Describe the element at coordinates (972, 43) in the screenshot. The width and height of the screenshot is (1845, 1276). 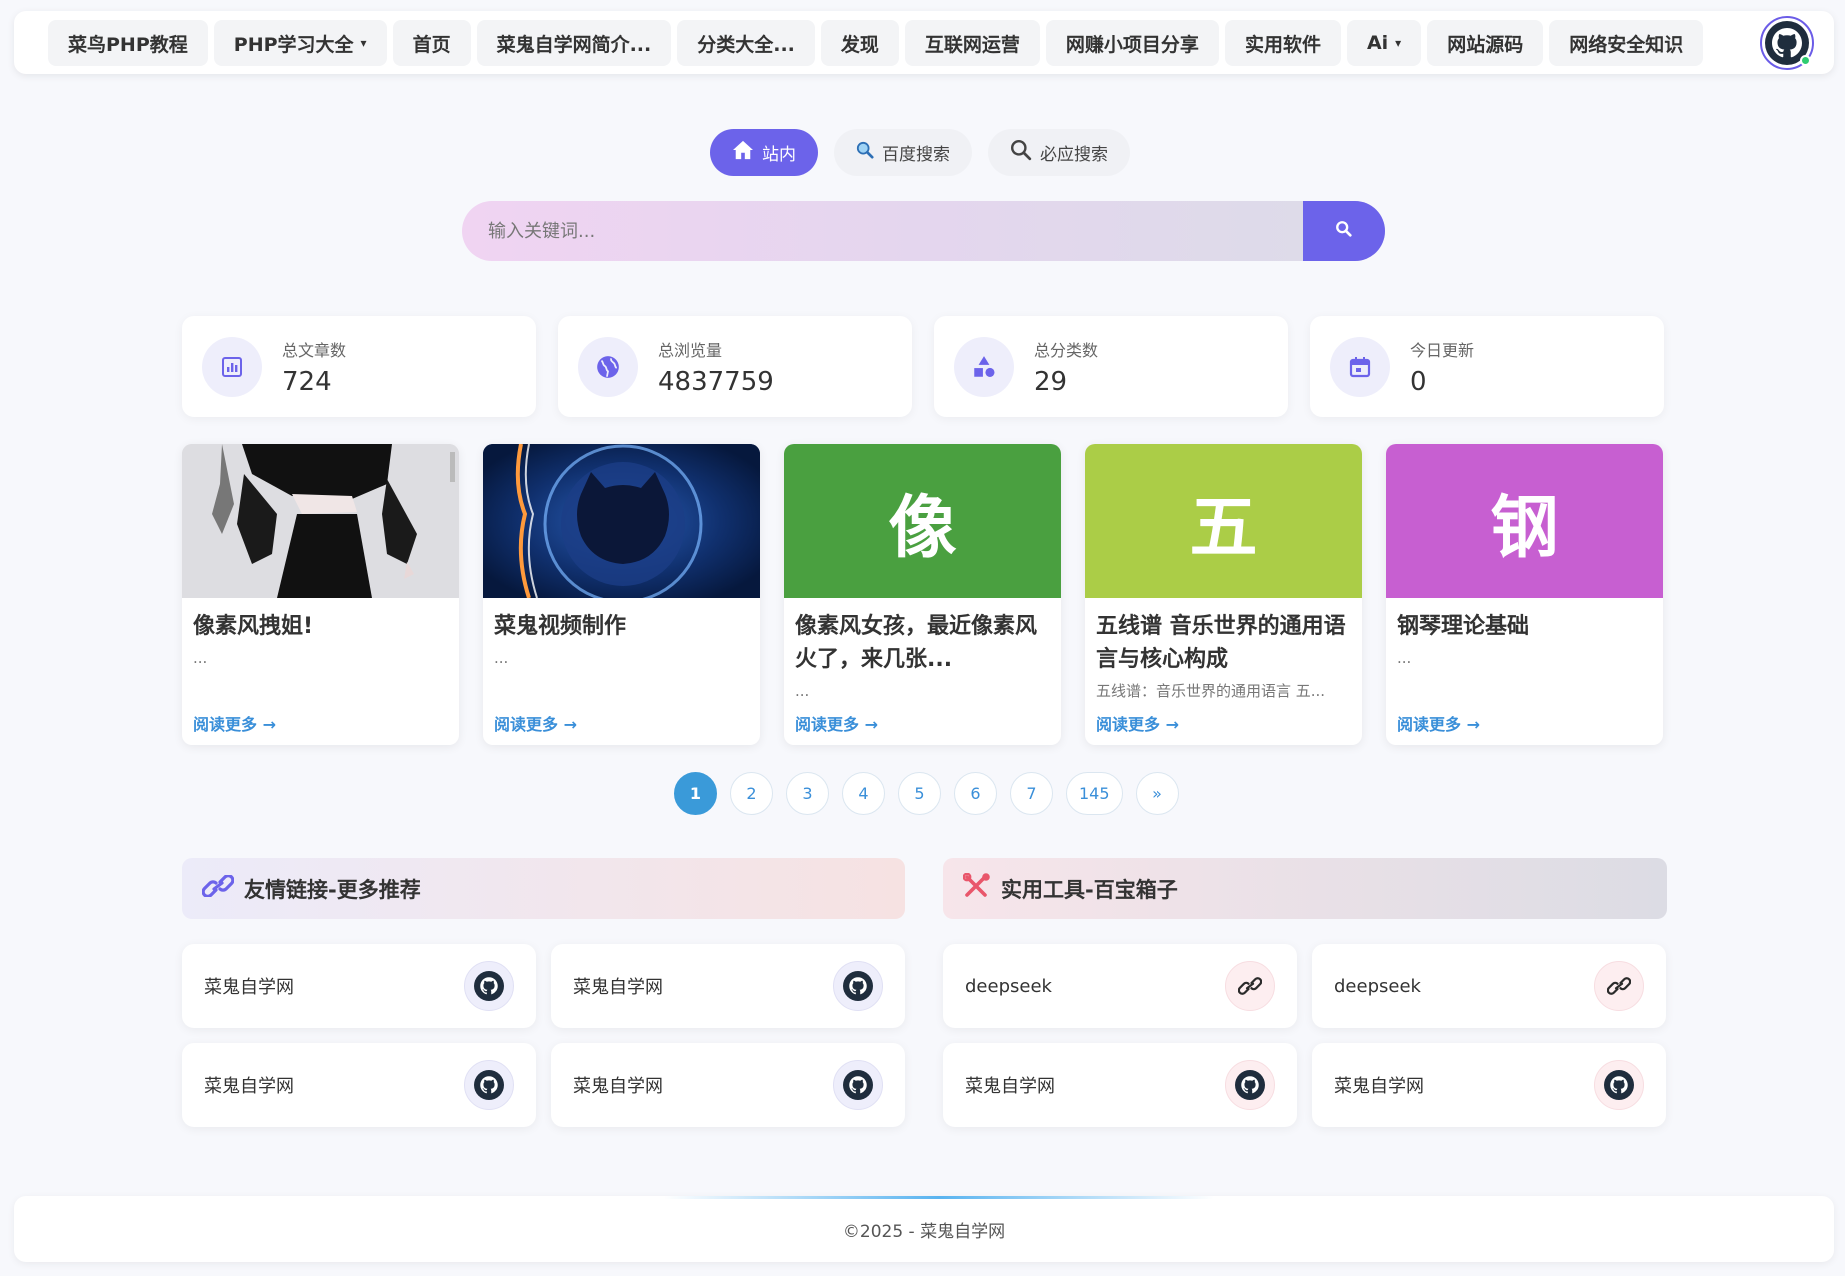
I see `nav-item: 互联网运营` at that location.